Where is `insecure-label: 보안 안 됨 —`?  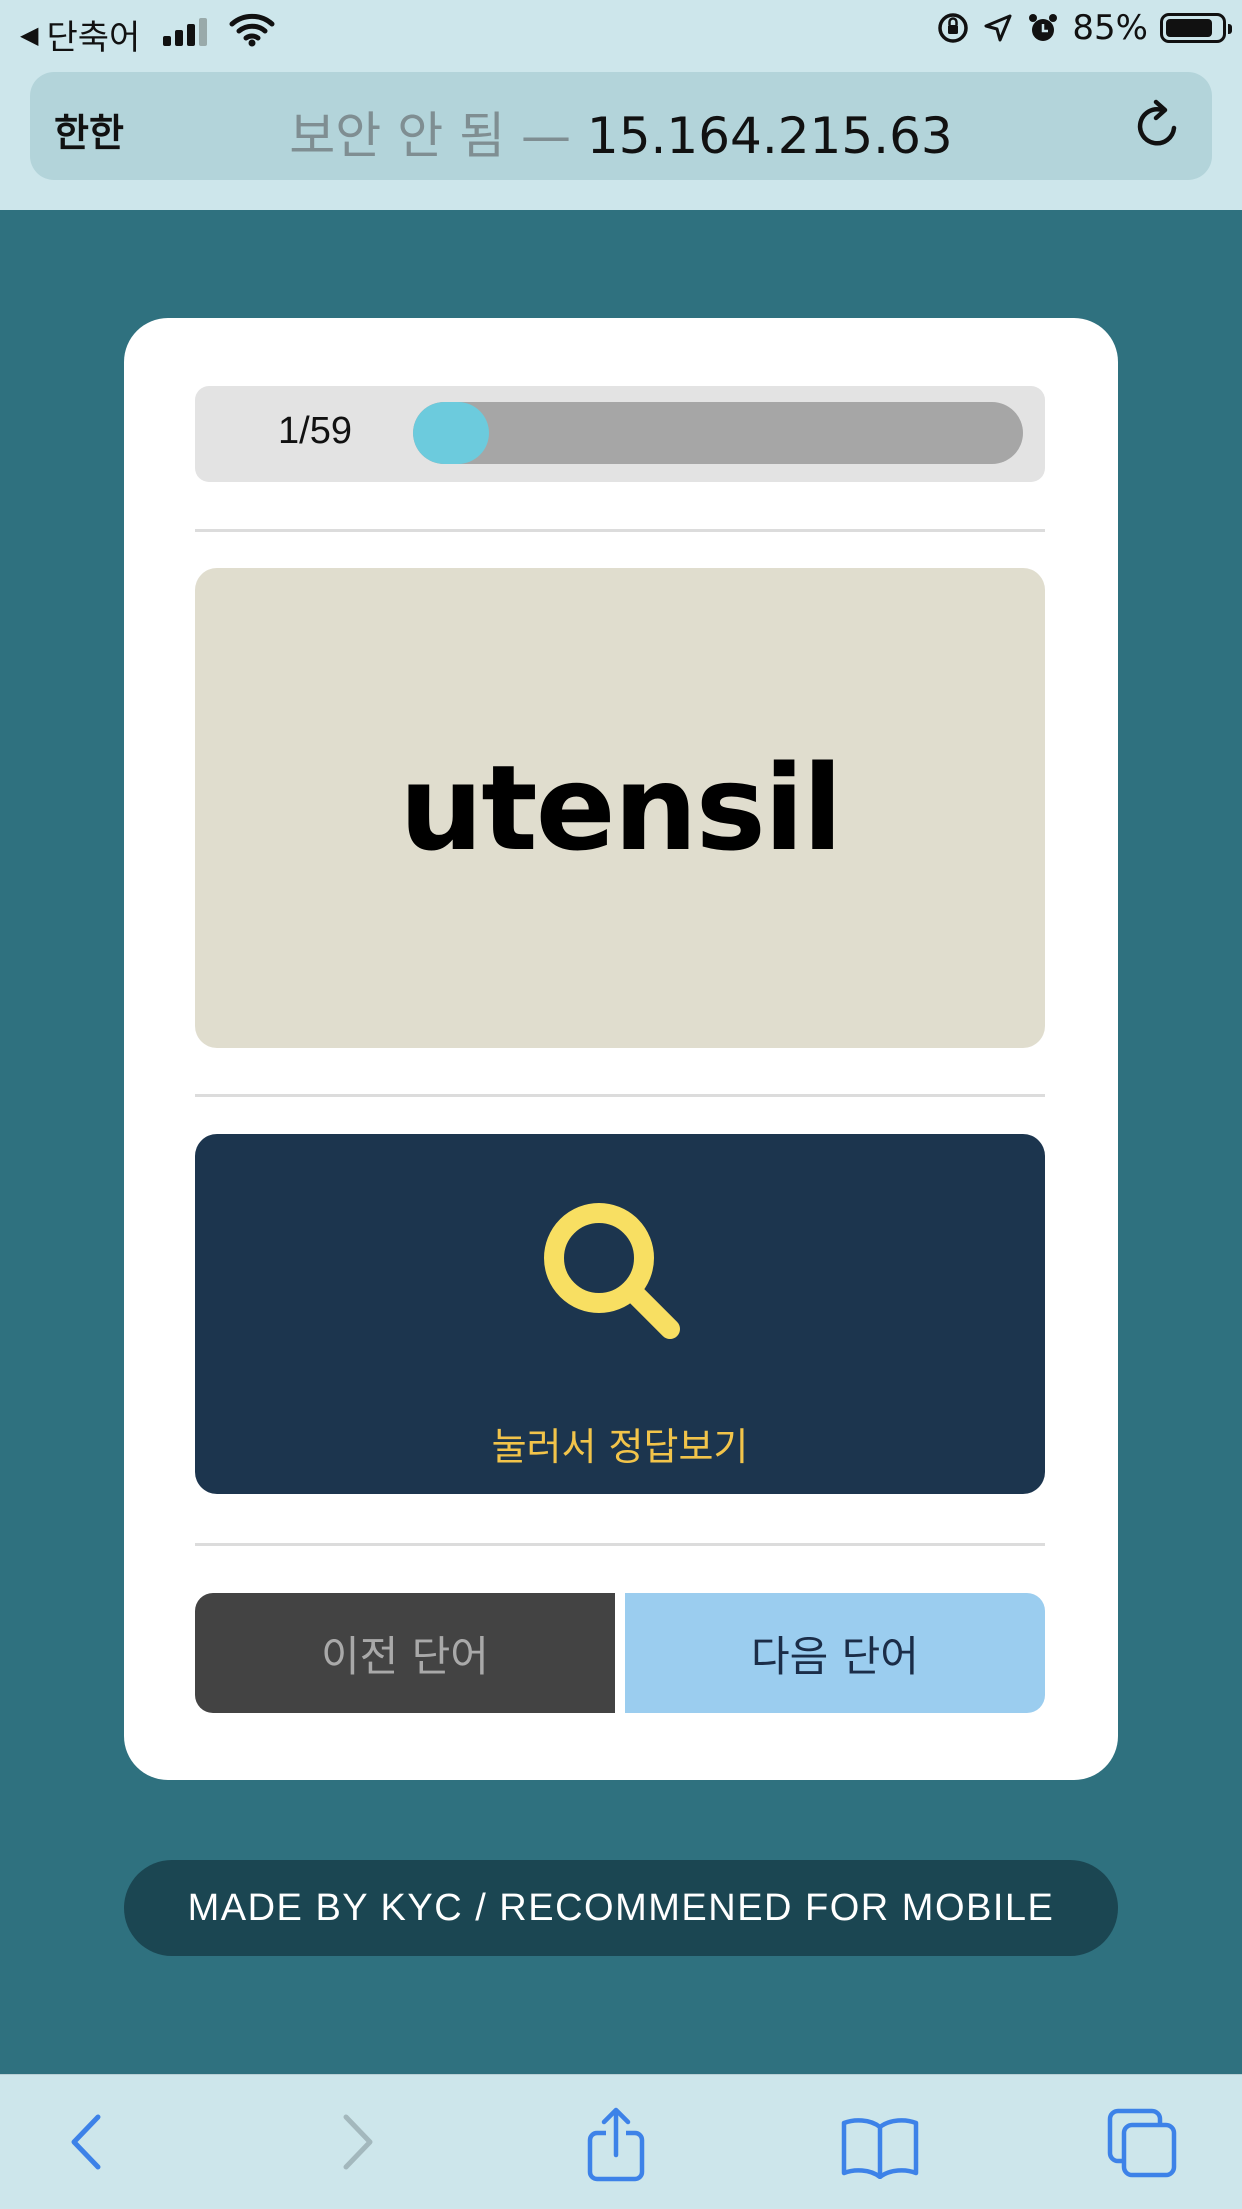
insecure-label: 보안 안 됨 — is located at coordinates (430, 136).